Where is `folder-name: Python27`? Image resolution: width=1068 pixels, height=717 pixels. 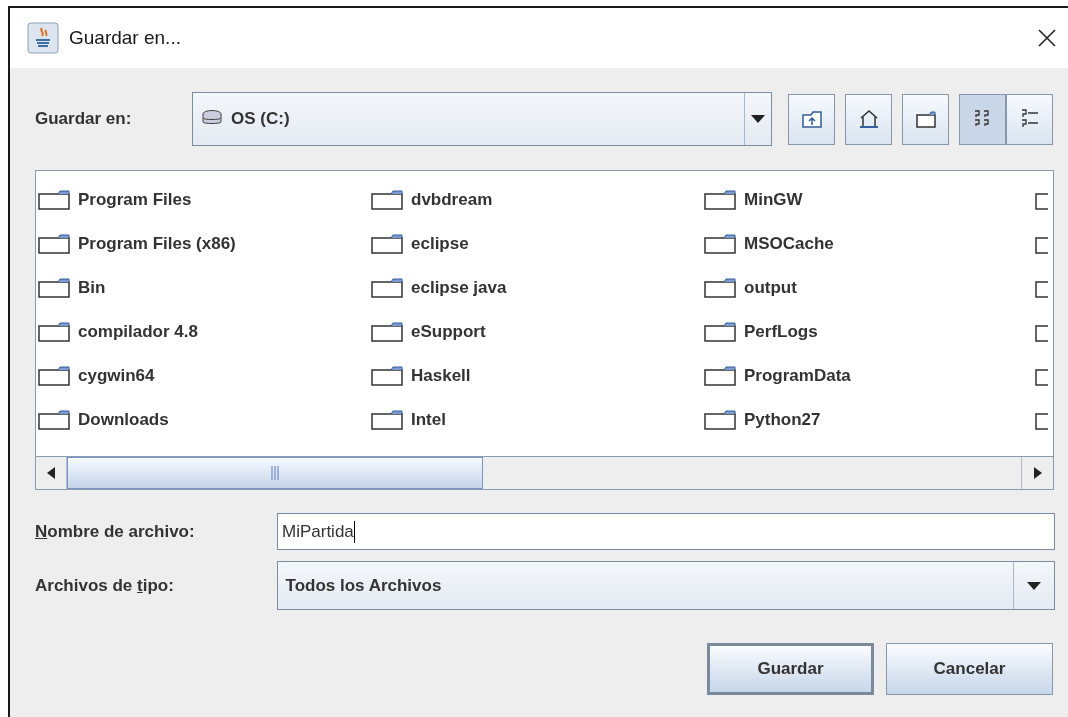
folder-name: Python27 is located at coordinates (782, 420).